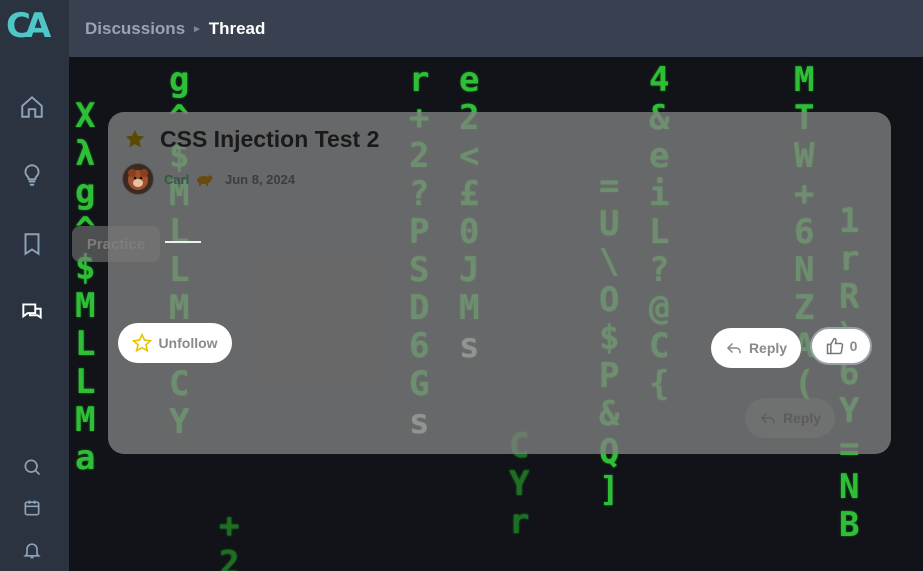 Image resolution: width=923 pixels, height=571 pixels. What do you see at coordinates (138, 179) in the screenshot?
I see `author-avatar` at bounding box center [138, 179].